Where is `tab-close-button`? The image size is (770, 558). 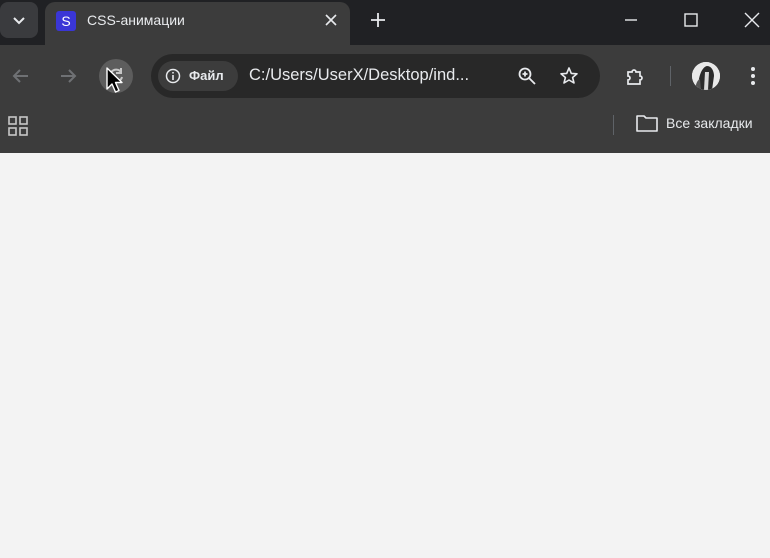
tab-close-button is located at coordinates (331, 20).